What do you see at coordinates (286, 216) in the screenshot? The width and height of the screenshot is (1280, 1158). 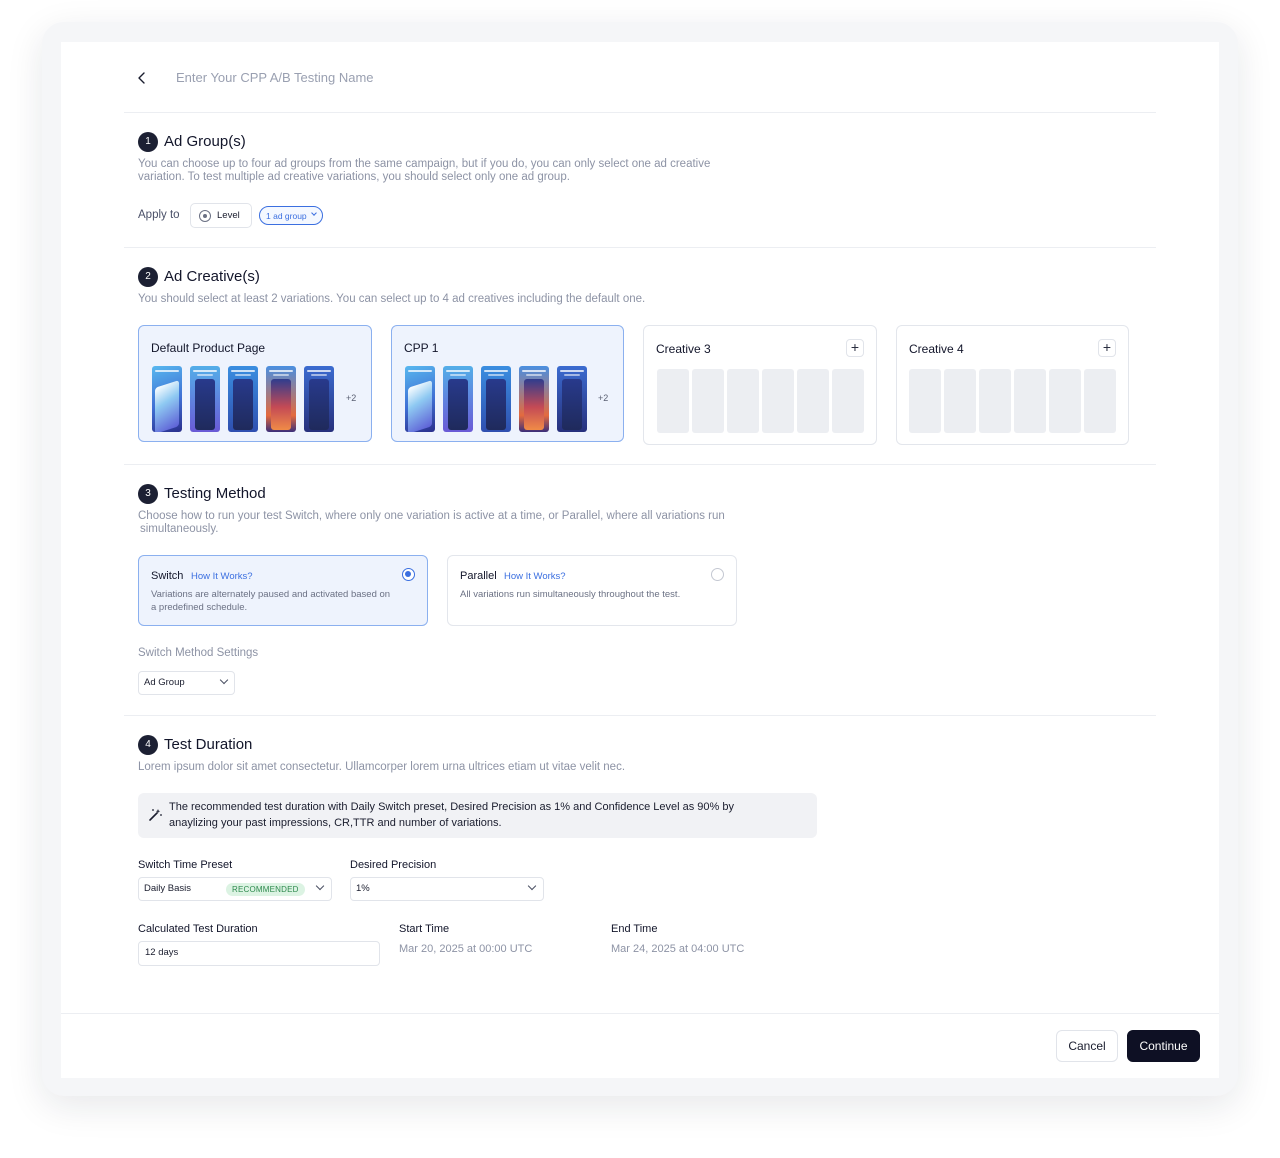 I see `ad-group-count-label: 1 ad group` at bounding box center [286, 216].